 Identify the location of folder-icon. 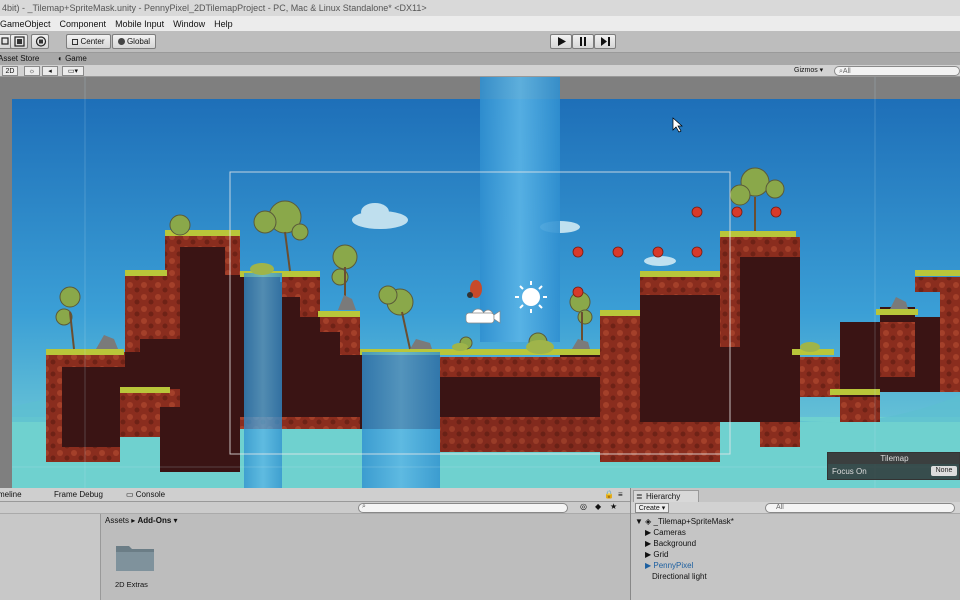
(135, 557).